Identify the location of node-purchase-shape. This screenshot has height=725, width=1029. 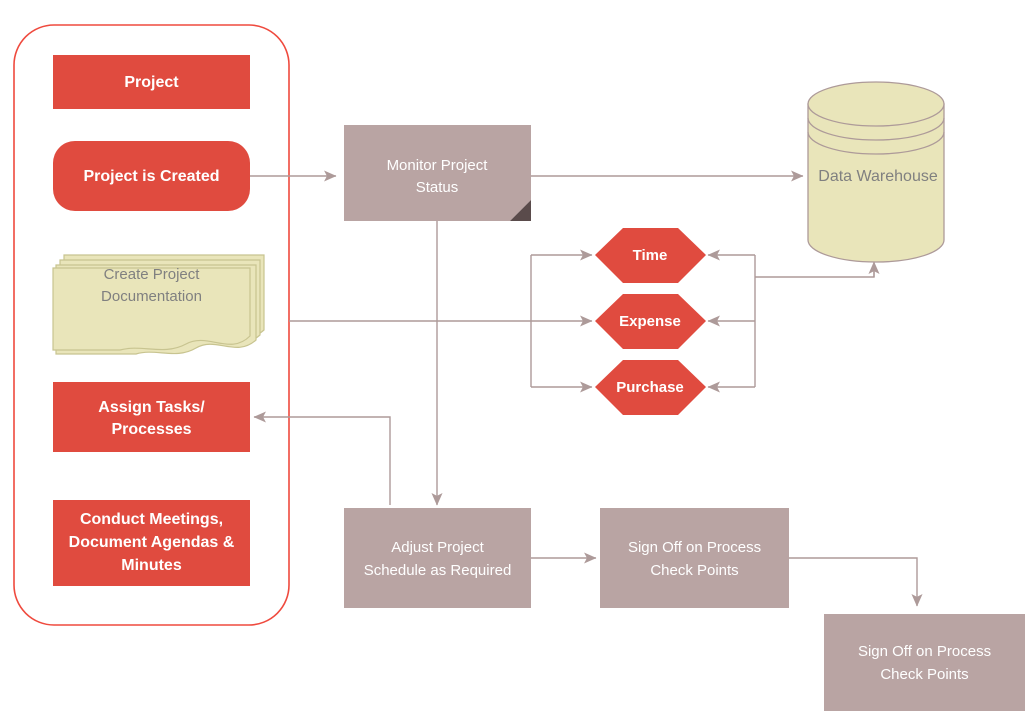
(650, 387).